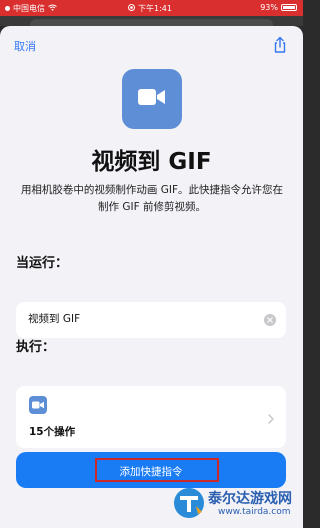  I want to click on actions-card: 15个操作, so click(151, 417).